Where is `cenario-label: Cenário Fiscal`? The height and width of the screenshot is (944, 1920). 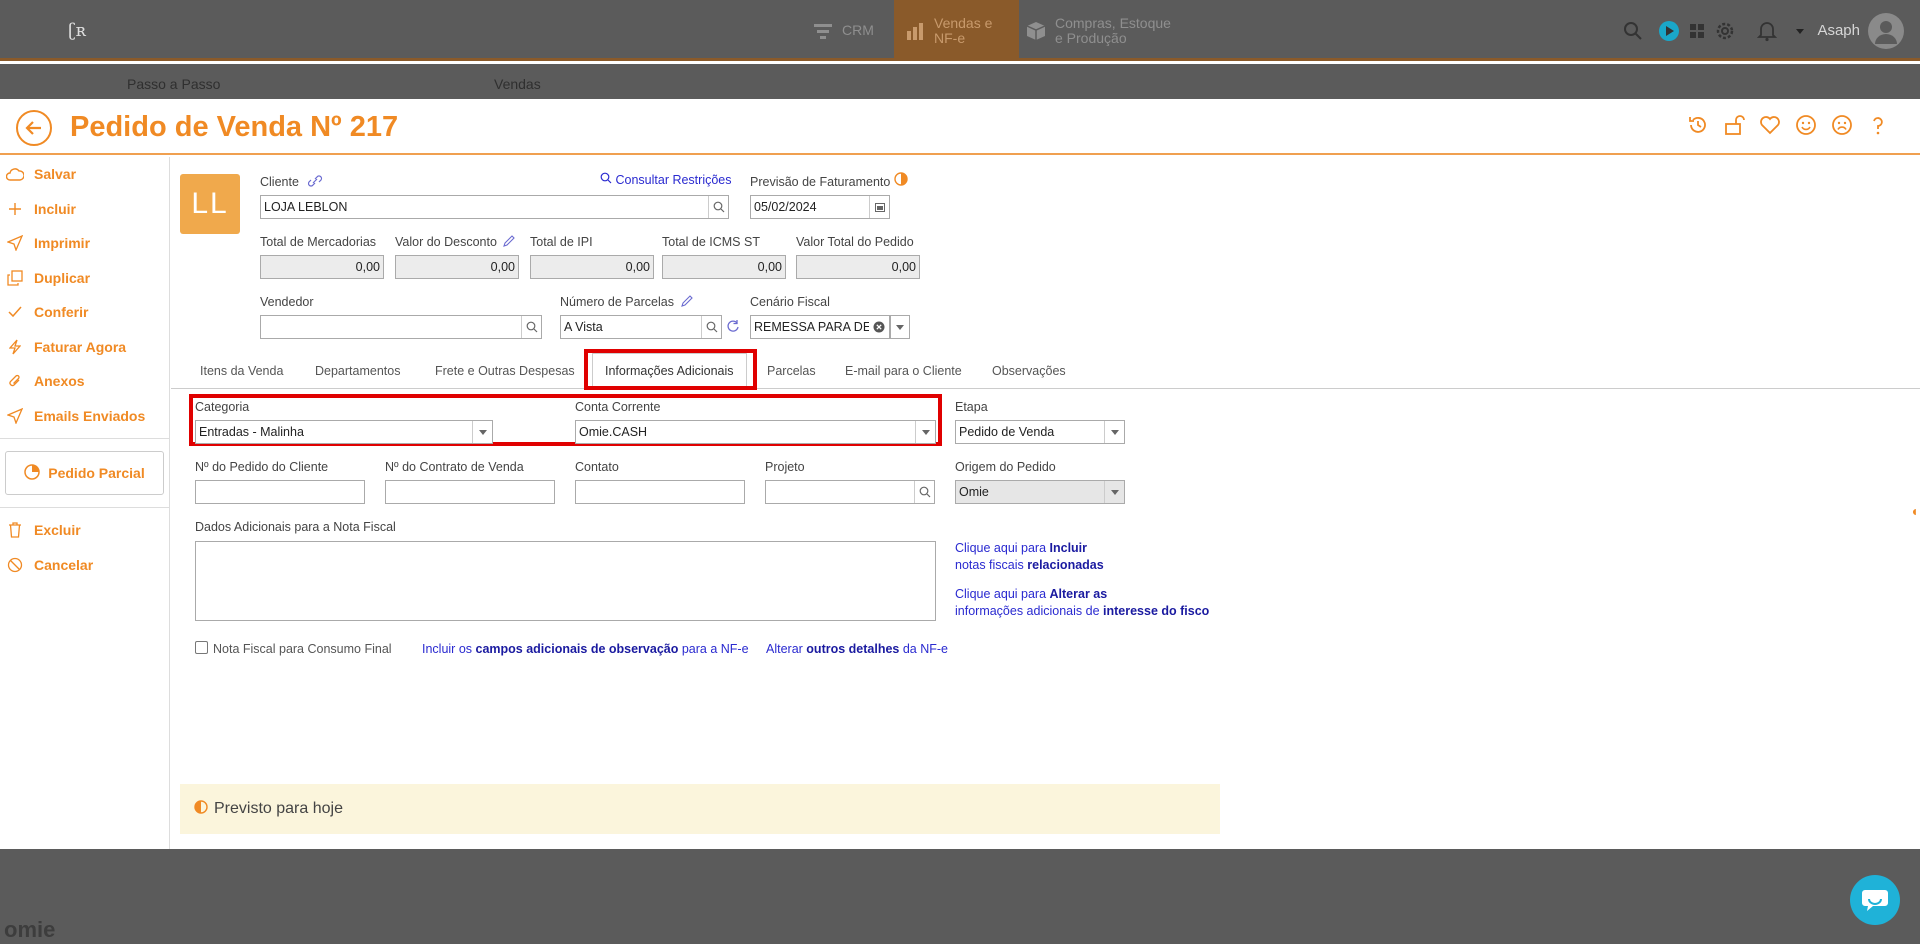 cenario-label: Cenário Fiscal is located at coordinates (790, 302).